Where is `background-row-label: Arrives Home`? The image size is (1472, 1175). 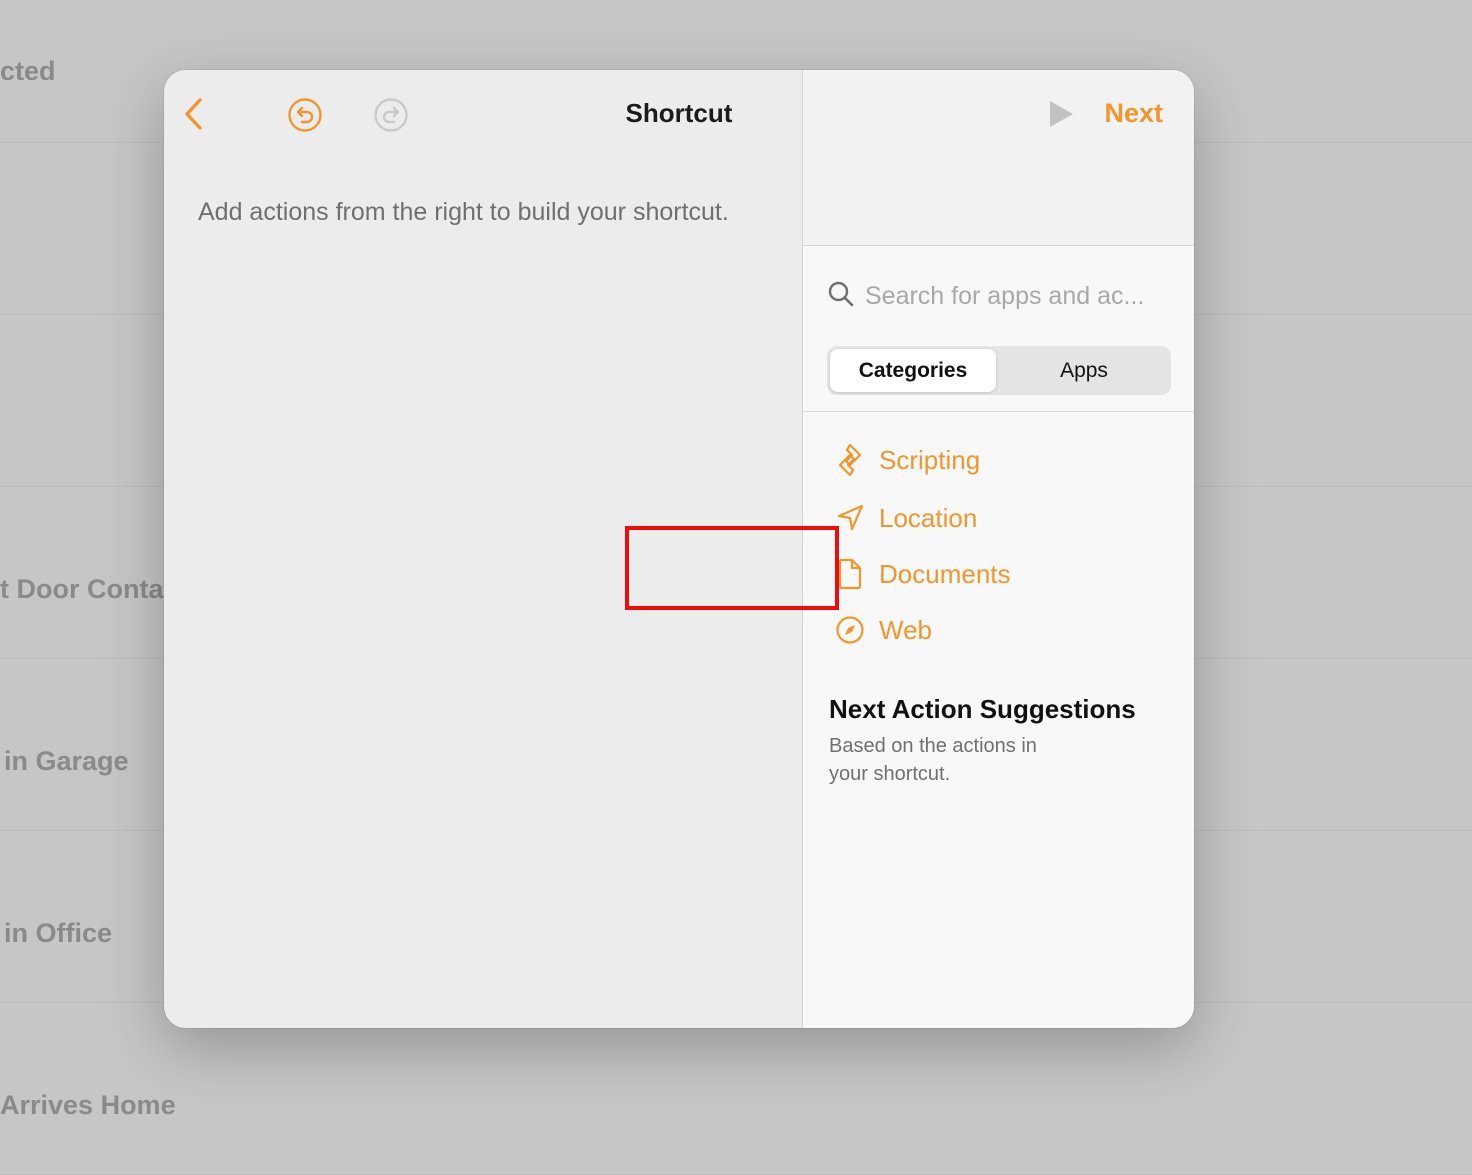
background-row-label: Arrives Home is located at coordinates (88, 1105).